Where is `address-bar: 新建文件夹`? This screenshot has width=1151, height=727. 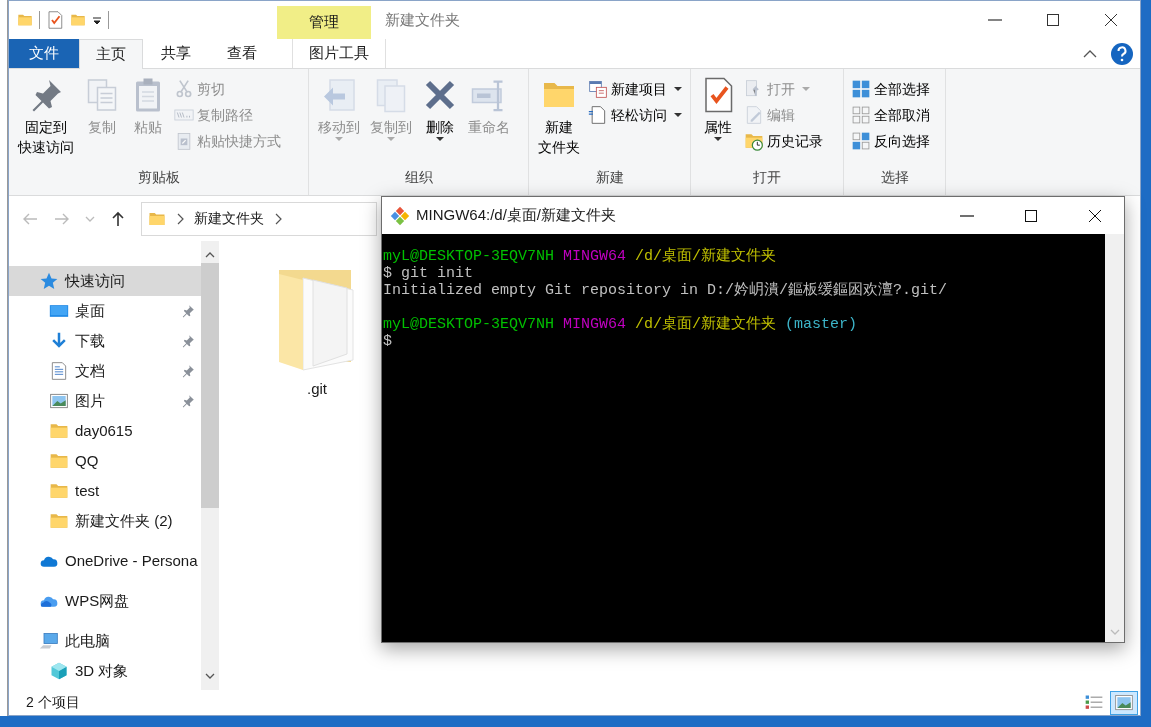
address-bar: 新建文件夹 is located at coordinates (259, 218).